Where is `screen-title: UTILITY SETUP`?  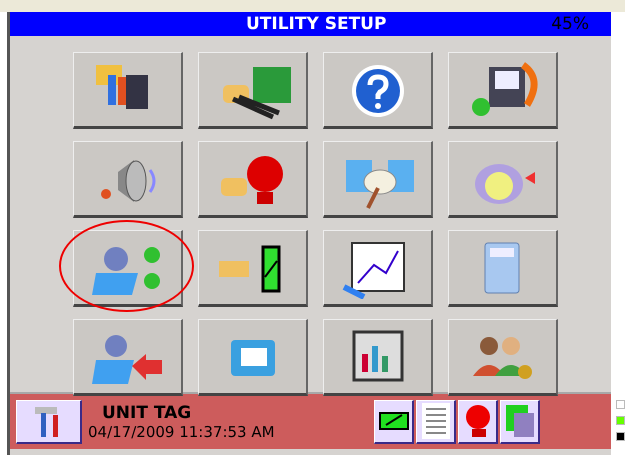
screen-title: UTILITY SETUP is located at coordinates (316, 24).